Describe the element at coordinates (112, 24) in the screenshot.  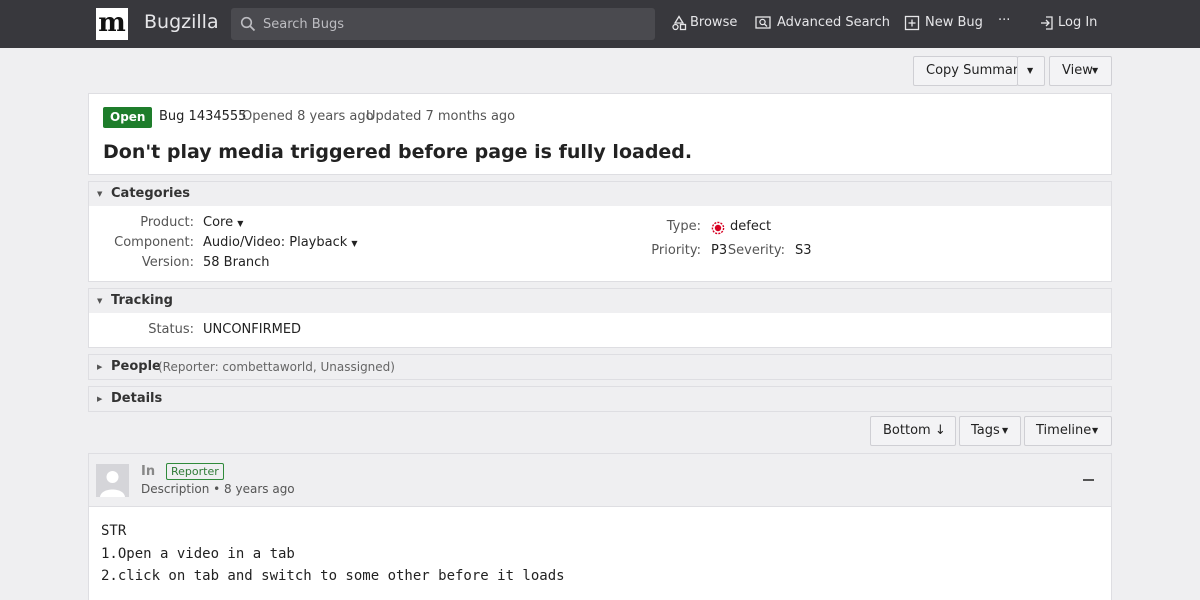
I see `mozilla-logo: m` at that location.